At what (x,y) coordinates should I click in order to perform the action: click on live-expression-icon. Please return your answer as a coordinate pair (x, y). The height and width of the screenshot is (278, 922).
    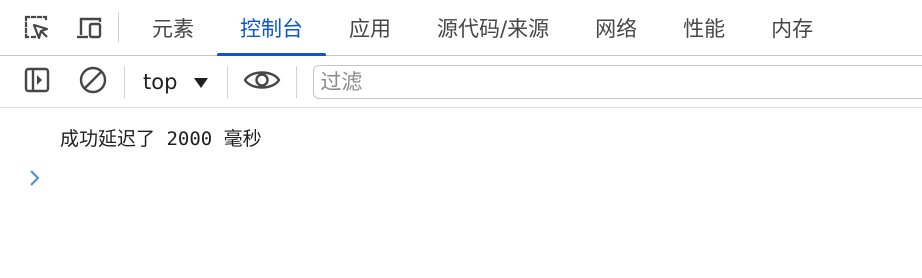
    Looking at the image, I should click on (262, 82).